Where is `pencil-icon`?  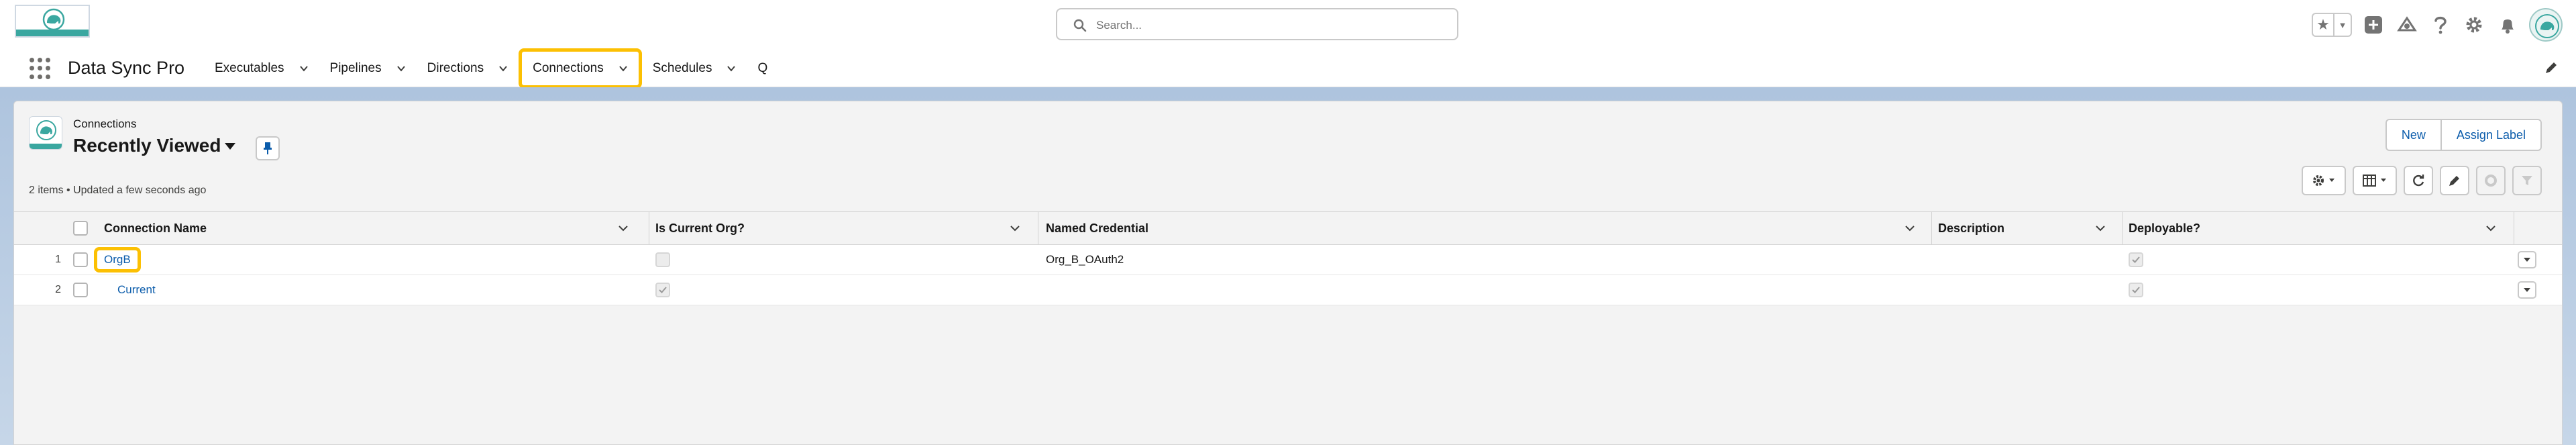 pencil-icon is located at coordinates (2454, 181).